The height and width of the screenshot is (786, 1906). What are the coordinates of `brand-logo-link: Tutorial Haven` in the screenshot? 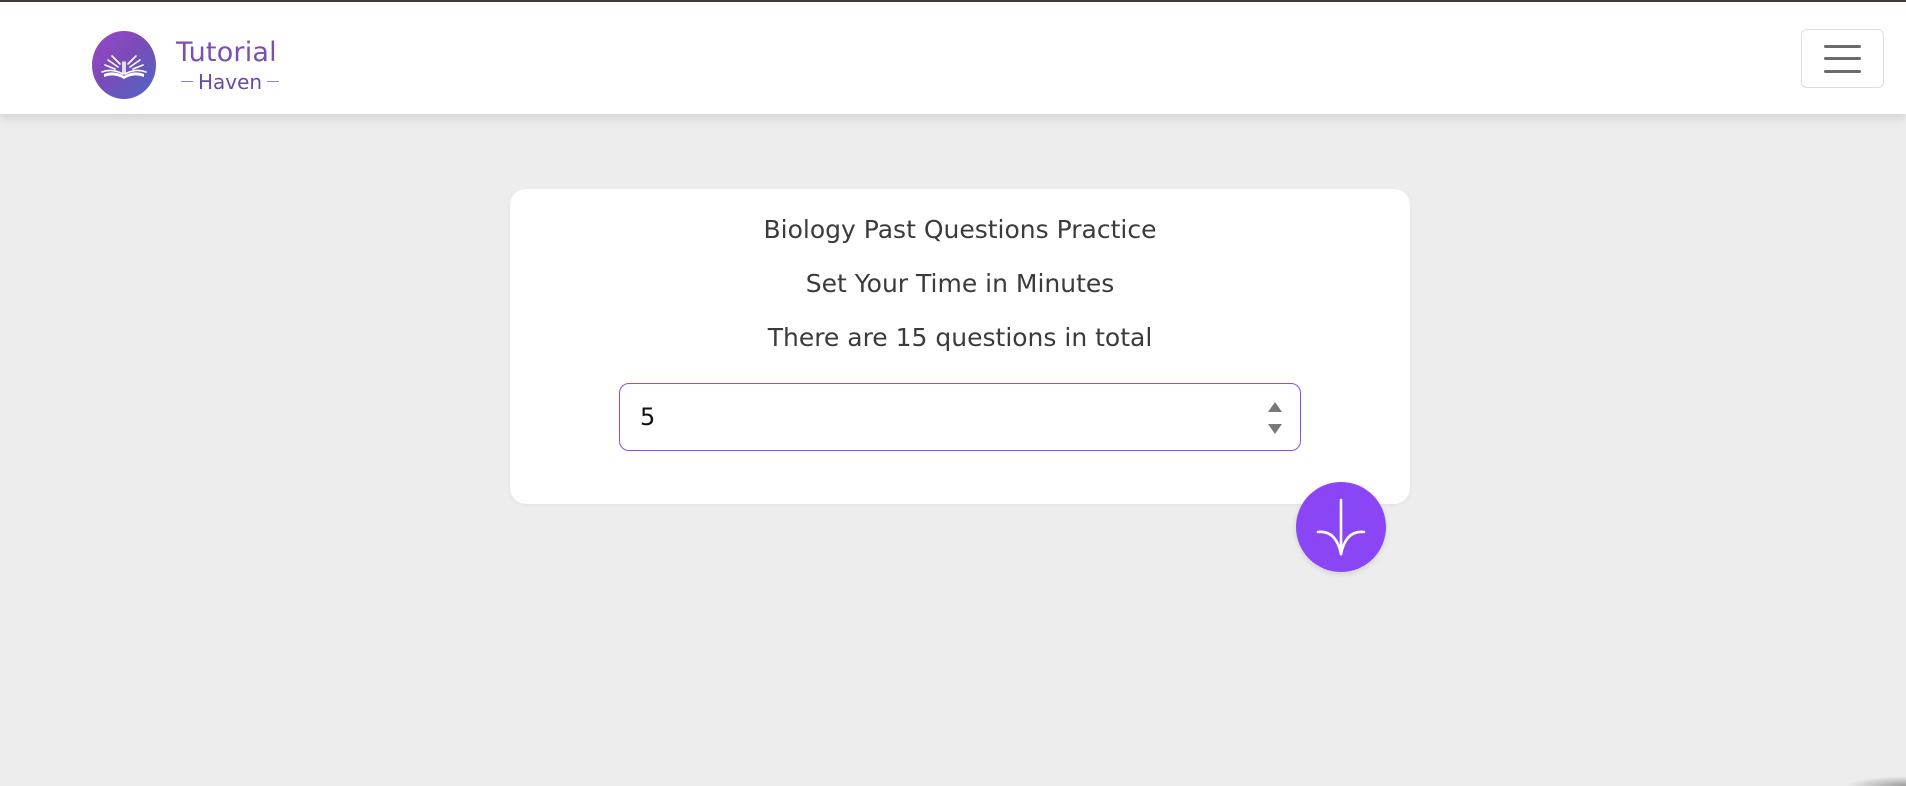 It's located at (188, 65).